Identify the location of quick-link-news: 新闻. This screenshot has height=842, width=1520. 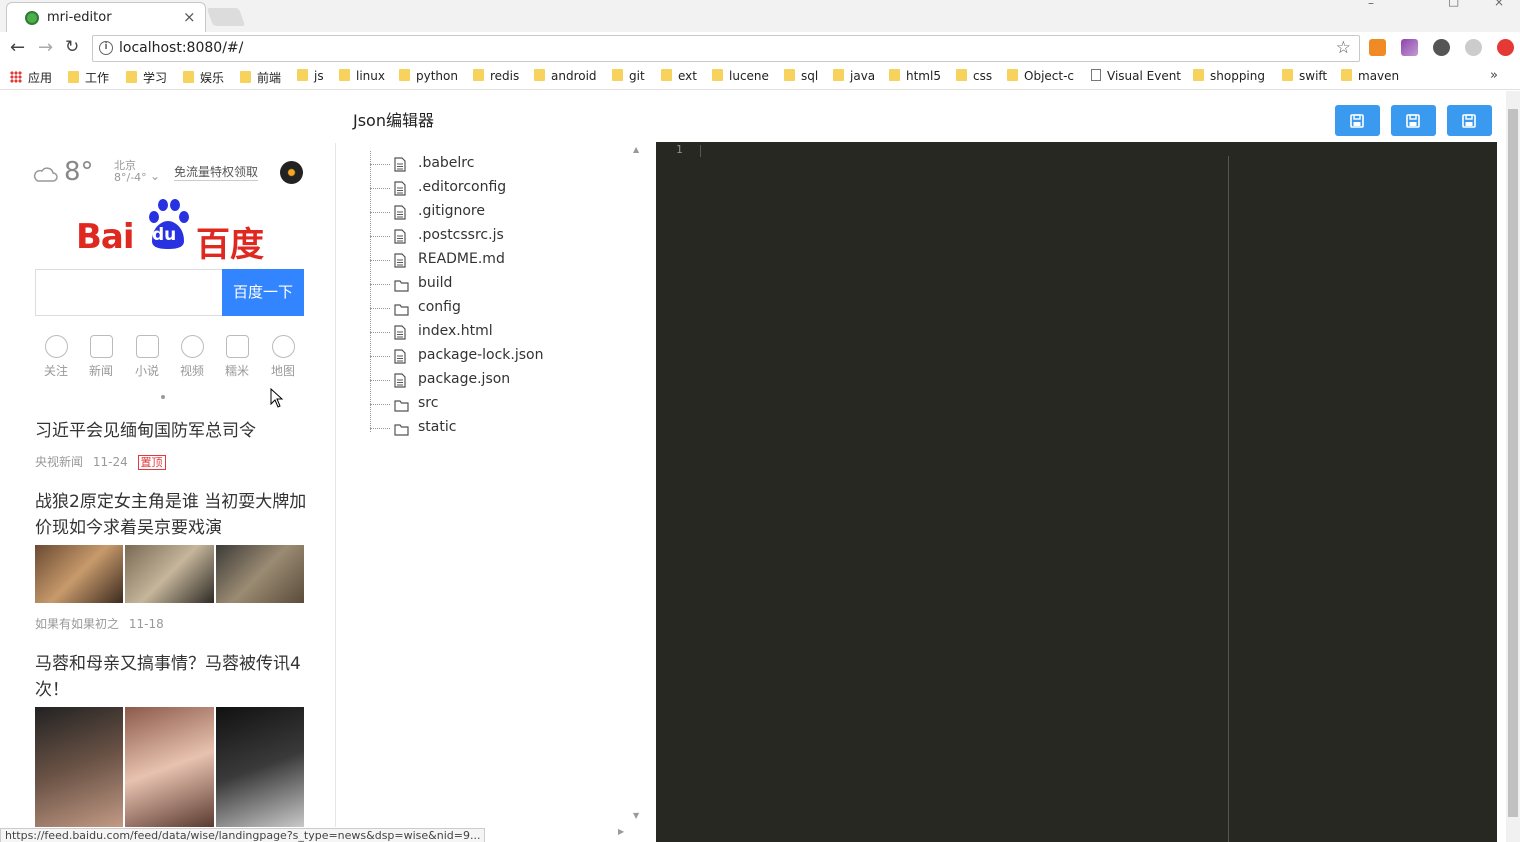
(101, 357).